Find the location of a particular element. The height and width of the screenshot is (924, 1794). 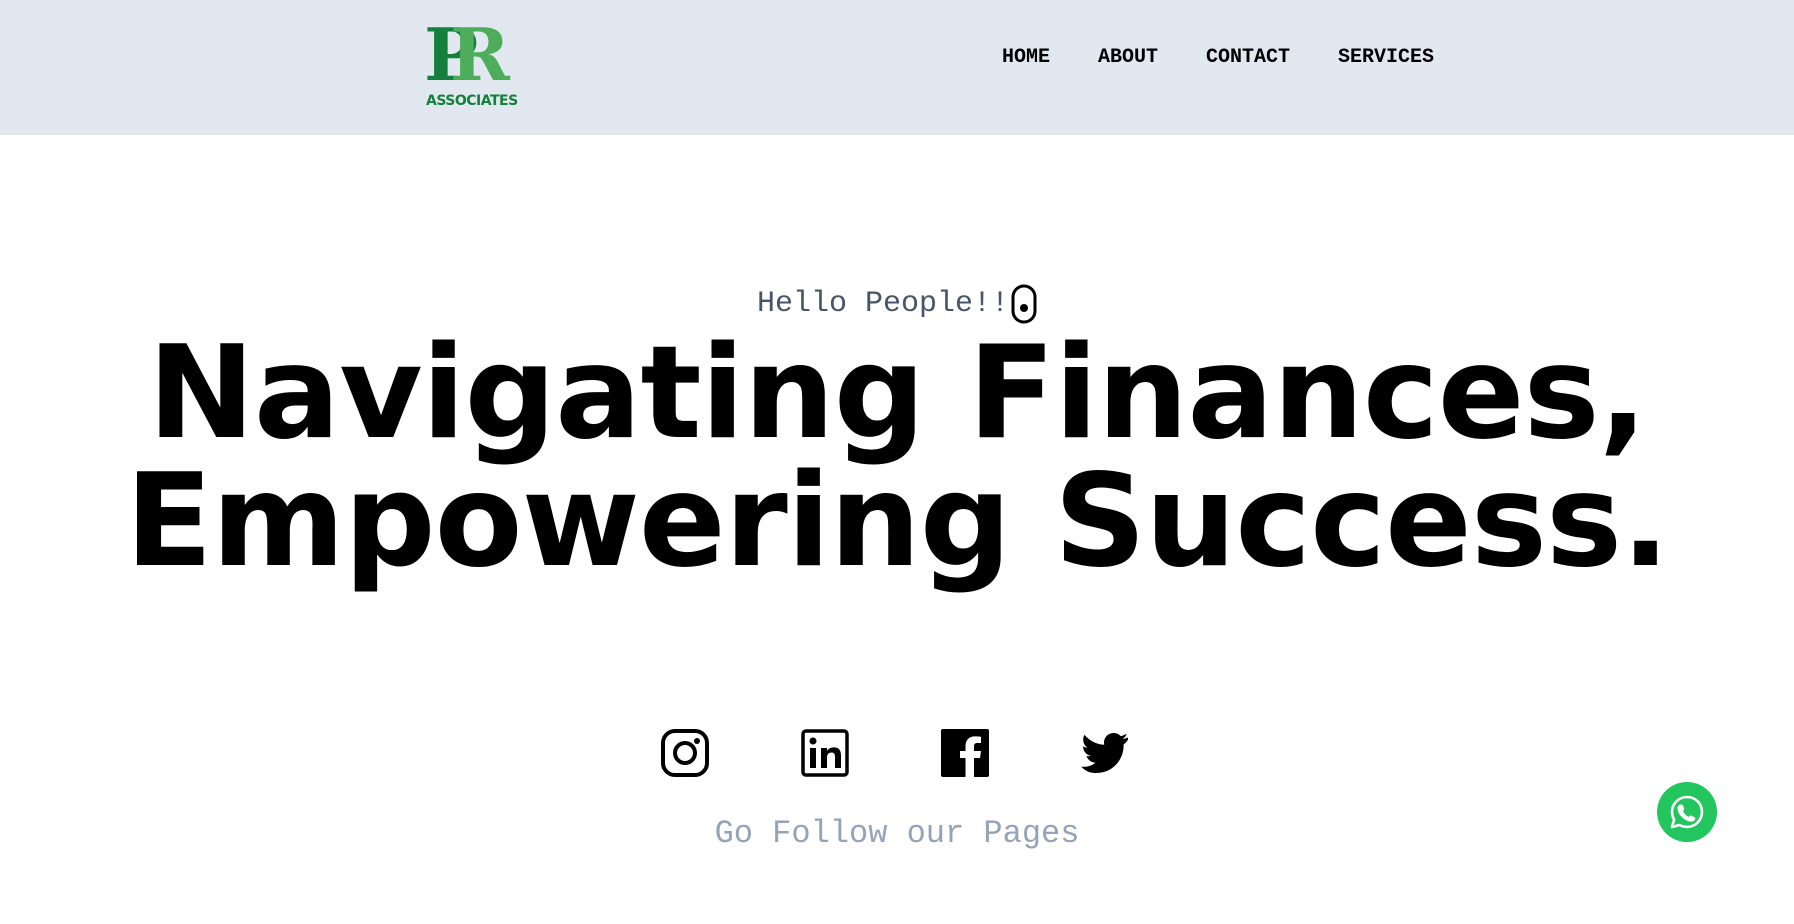

hero-title-line-1: Navigating Finances, is located at coordinates (897, 393).